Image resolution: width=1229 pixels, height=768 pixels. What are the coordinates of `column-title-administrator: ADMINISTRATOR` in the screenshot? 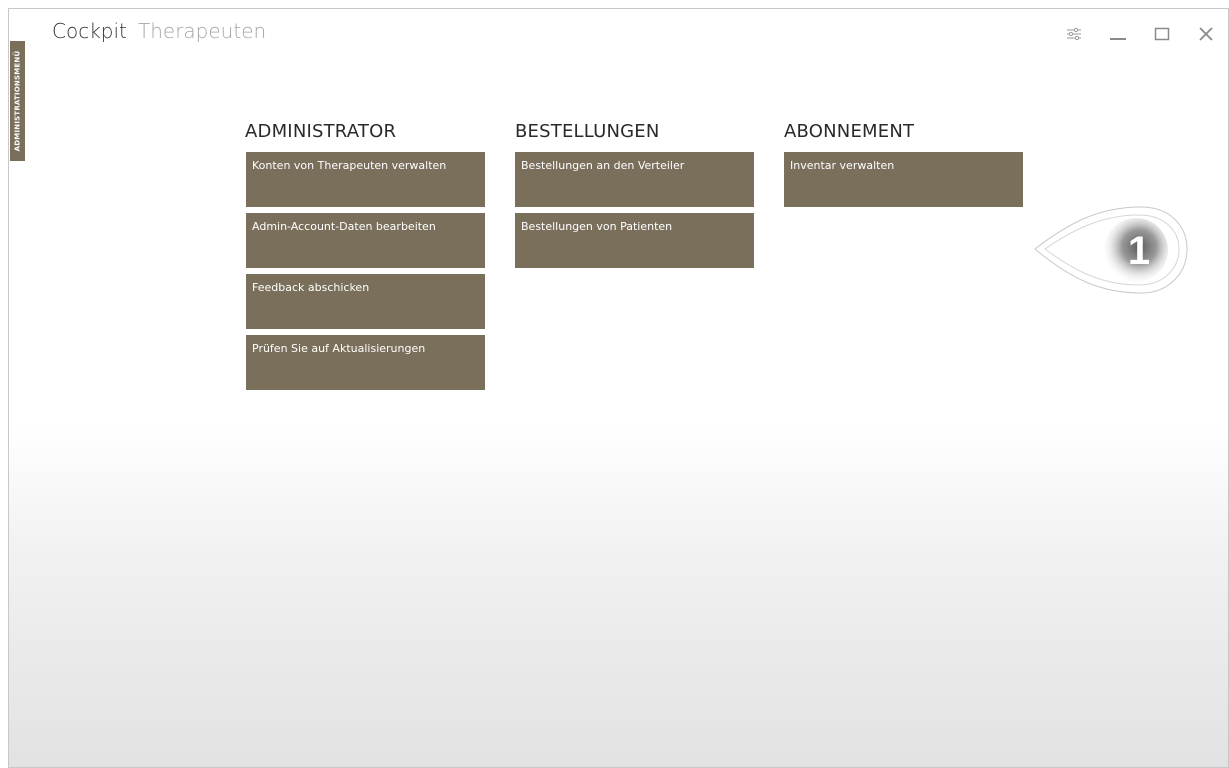 It's located at (321, 131).